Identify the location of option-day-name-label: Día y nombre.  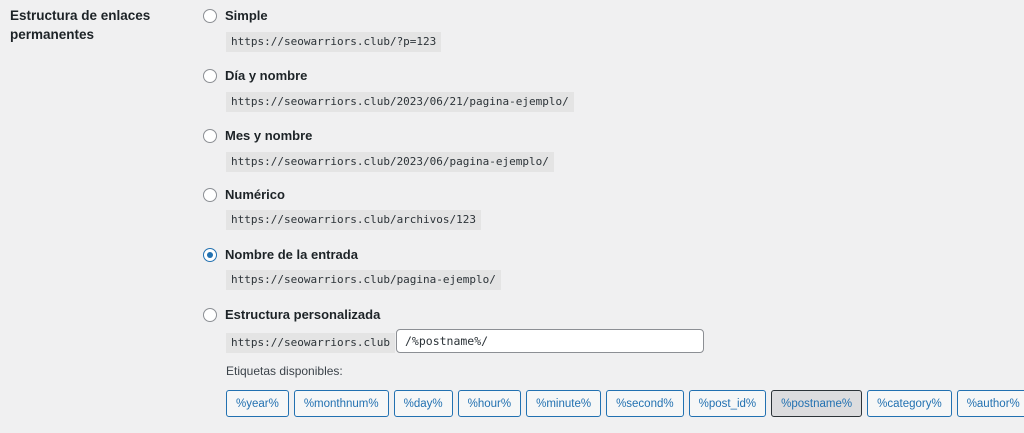
(266, 75).